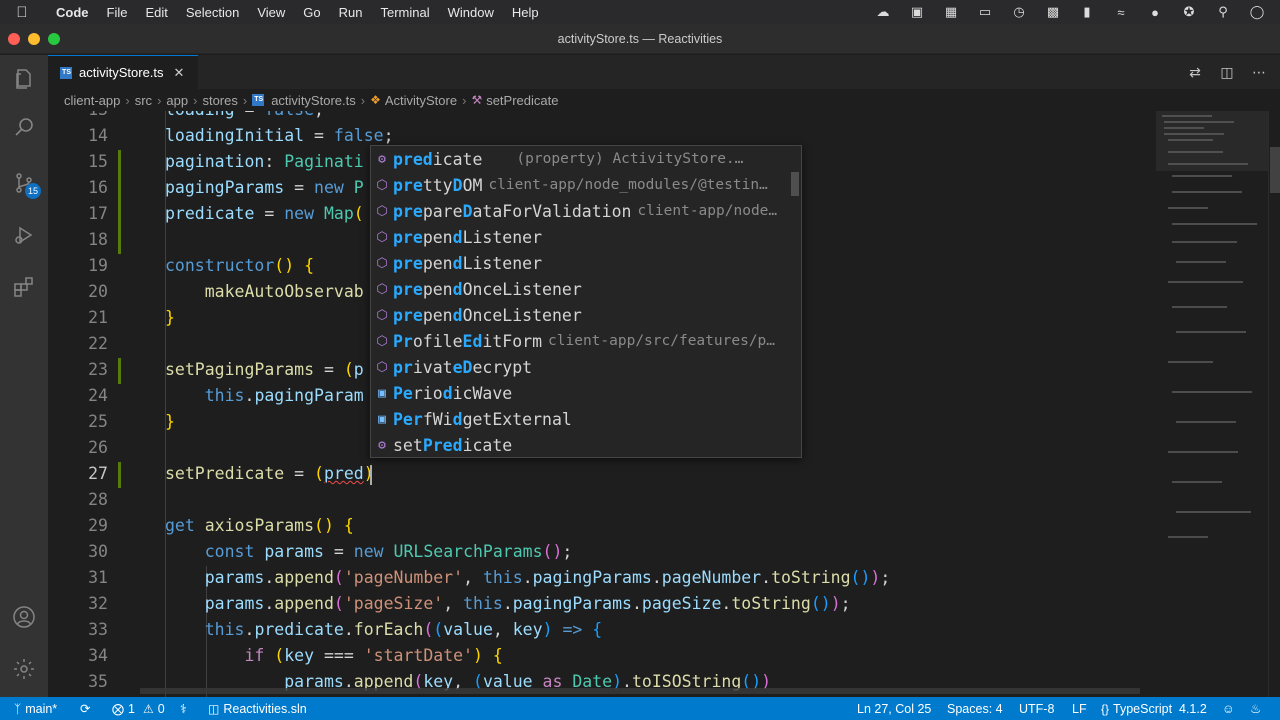  Describe the element at coordinates (1189, 12) in the screenshot. I see `control-center-icon: ✪` at that location.